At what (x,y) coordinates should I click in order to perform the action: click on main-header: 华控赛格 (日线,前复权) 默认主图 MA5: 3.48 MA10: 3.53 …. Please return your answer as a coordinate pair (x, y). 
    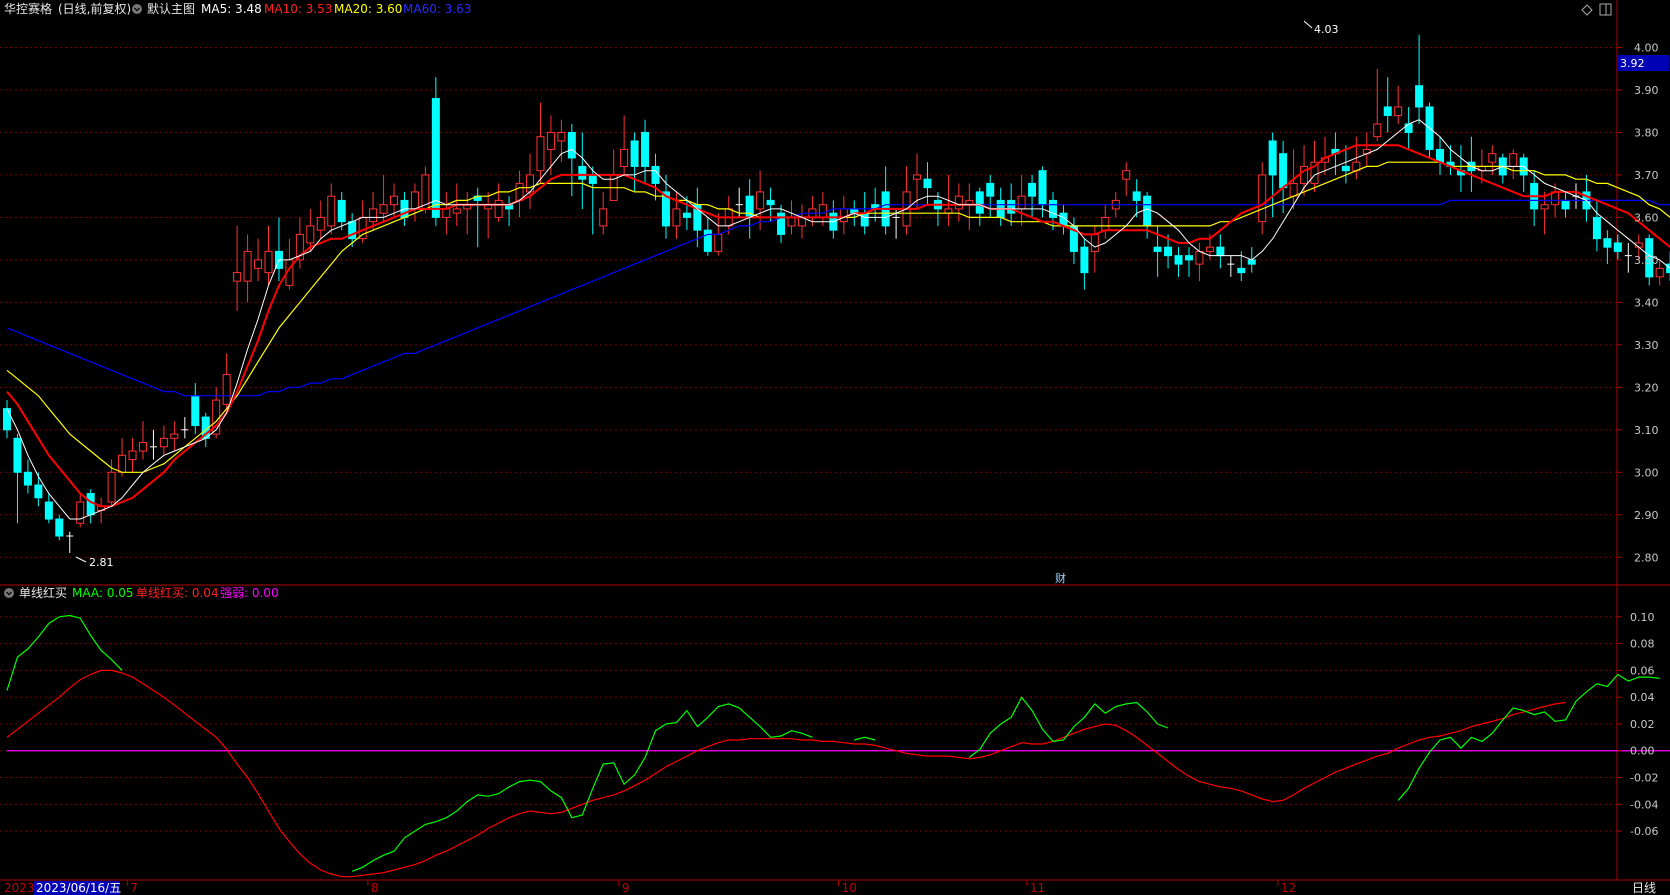
    Looking at the image, I should click on (237, 8).